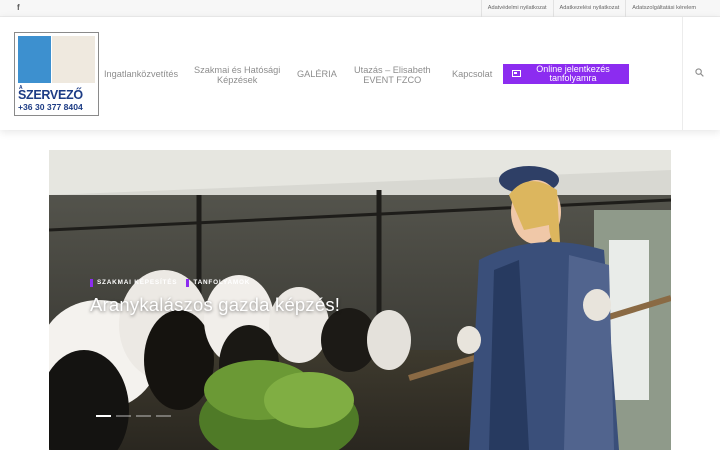 This screenshot has width=720, height=450. I want to click on nav-item-gallery: GALÉRIA, so click(317, 74).